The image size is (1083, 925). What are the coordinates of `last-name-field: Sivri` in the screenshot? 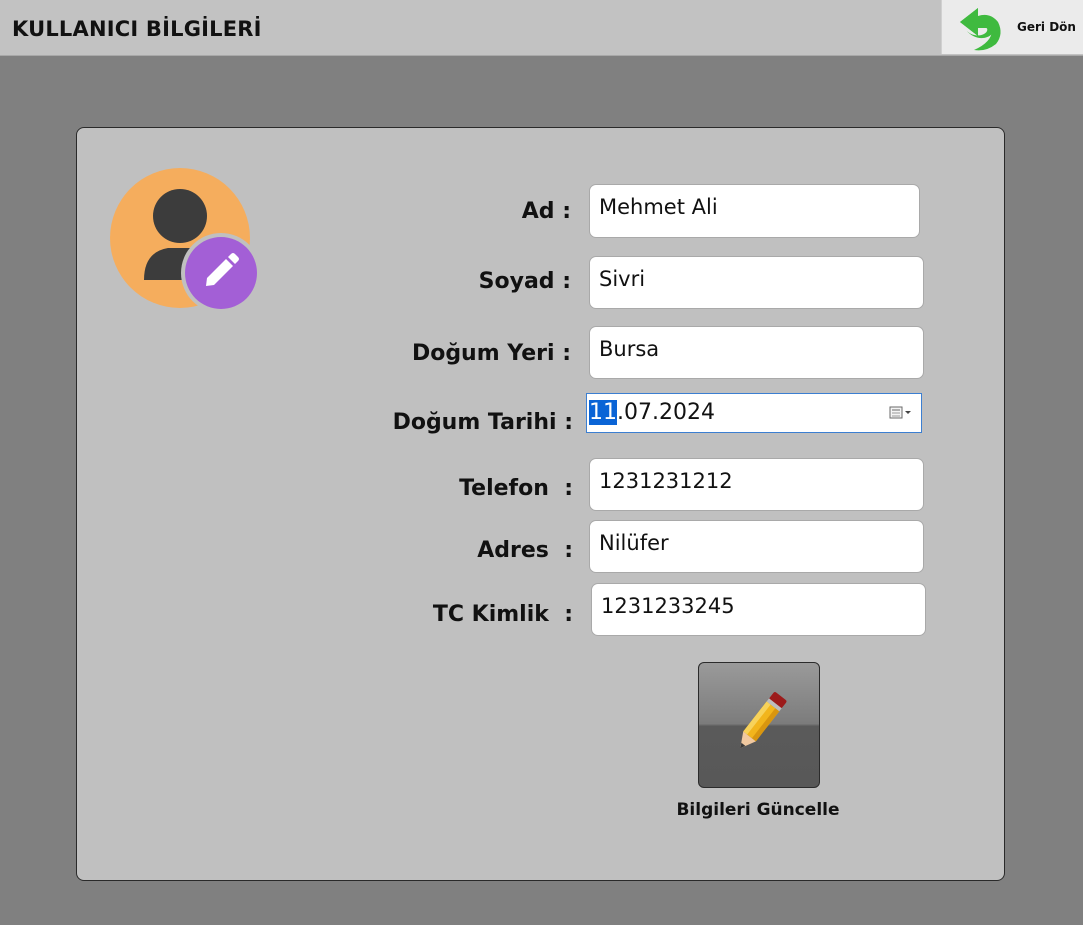 It's located at (756, 282).